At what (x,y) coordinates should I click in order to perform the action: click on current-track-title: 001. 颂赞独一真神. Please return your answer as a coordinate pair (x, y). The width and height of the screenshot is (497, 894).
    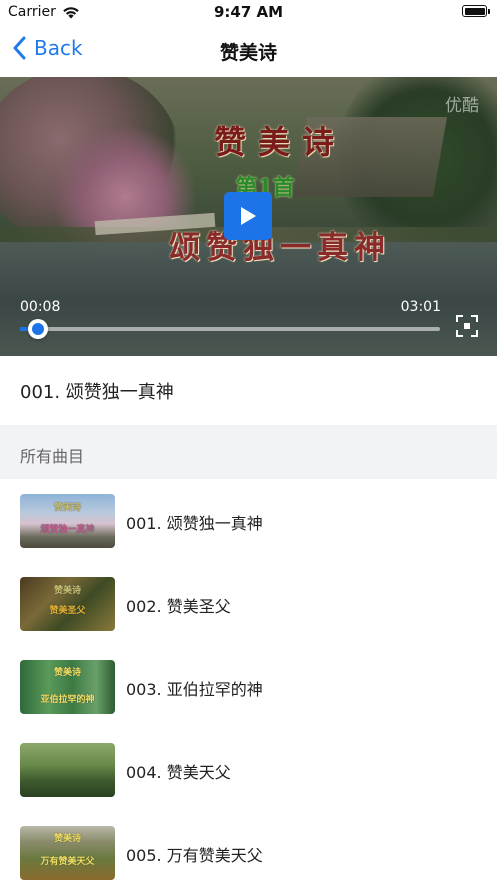
    Looking at the image, I should click on (97, 392).